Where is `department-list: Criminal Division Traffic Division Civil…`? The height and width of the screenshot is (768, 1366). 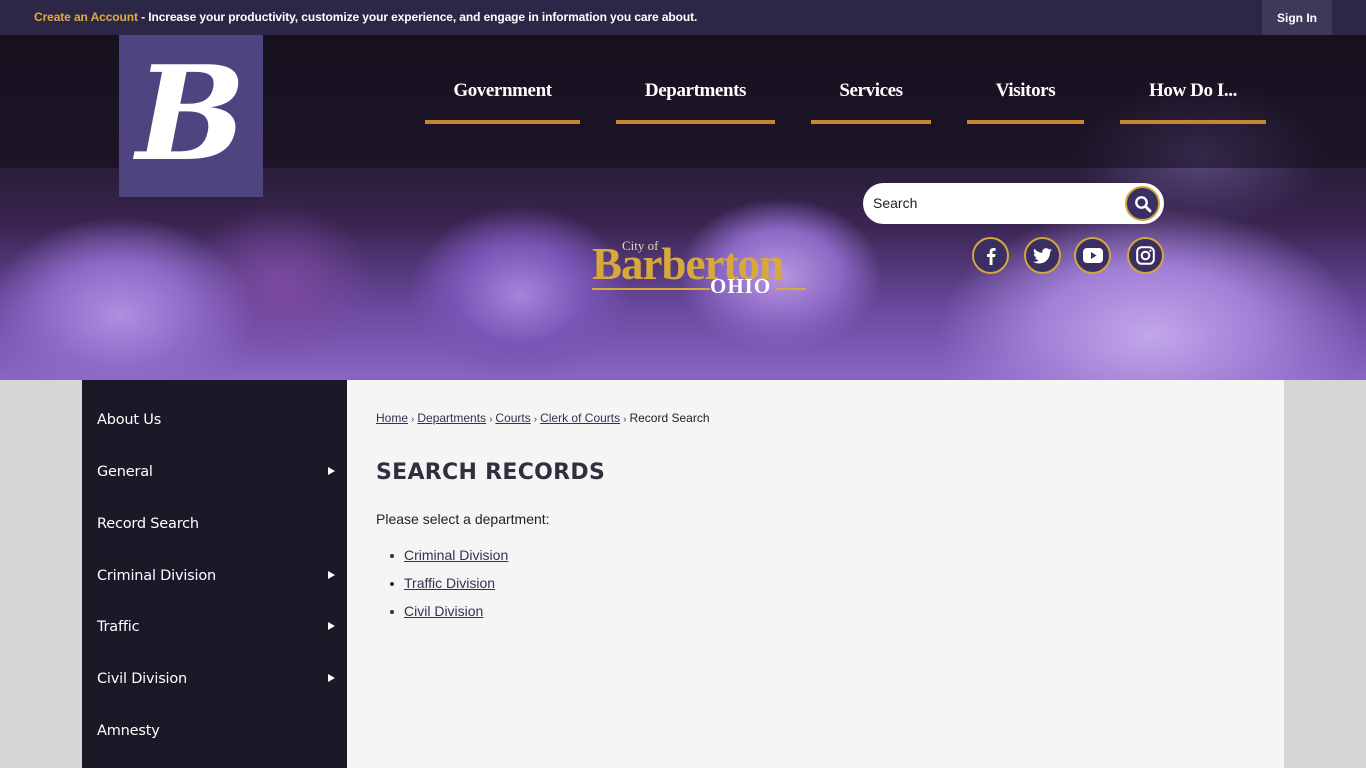 department-list: Criminal Division Traffic Division Civil… is located at coordinates (448, 589).